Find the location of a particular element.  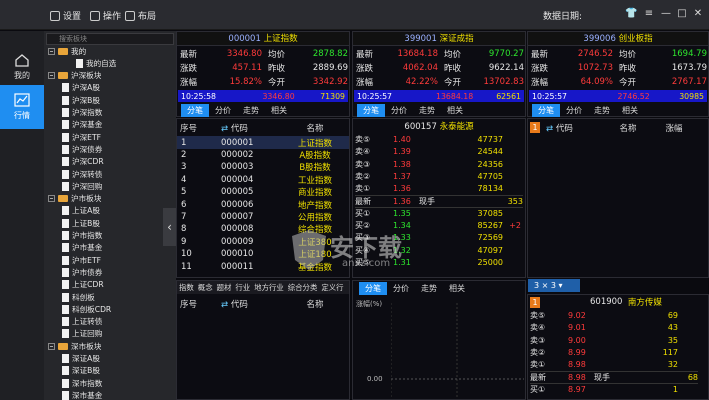

tree-item: 科创板CDR is located at coordinates (86, 309).